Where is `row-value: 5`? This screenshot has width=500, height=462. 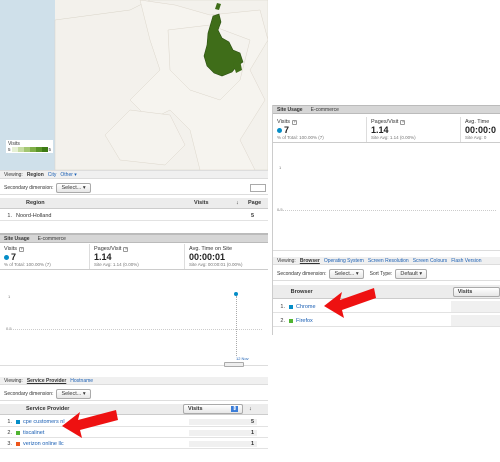
row-value: 5 is located at coordinates (223, 421).